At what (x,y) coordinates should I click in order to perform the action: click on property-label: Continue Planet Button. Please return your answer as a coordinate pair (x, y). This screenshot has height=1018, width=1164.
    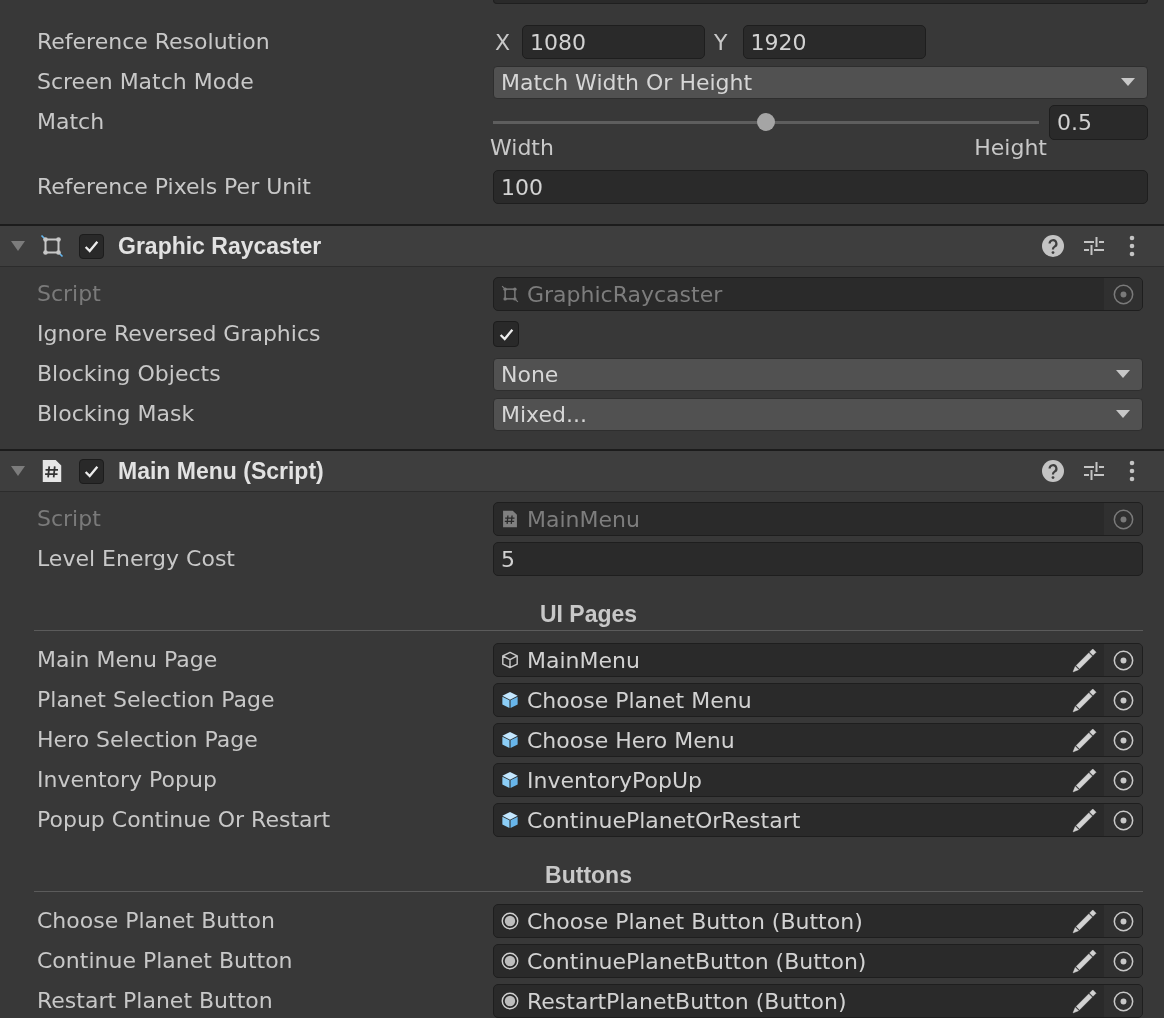
    Looking at the image, I should click on (165, 960).